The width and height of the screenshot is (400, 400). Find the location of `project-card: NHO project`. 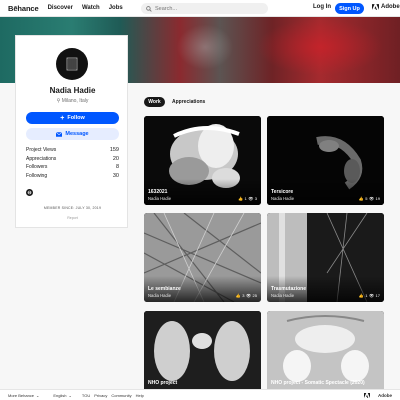

project-card: NHO project is located at coordinates (202, 350).